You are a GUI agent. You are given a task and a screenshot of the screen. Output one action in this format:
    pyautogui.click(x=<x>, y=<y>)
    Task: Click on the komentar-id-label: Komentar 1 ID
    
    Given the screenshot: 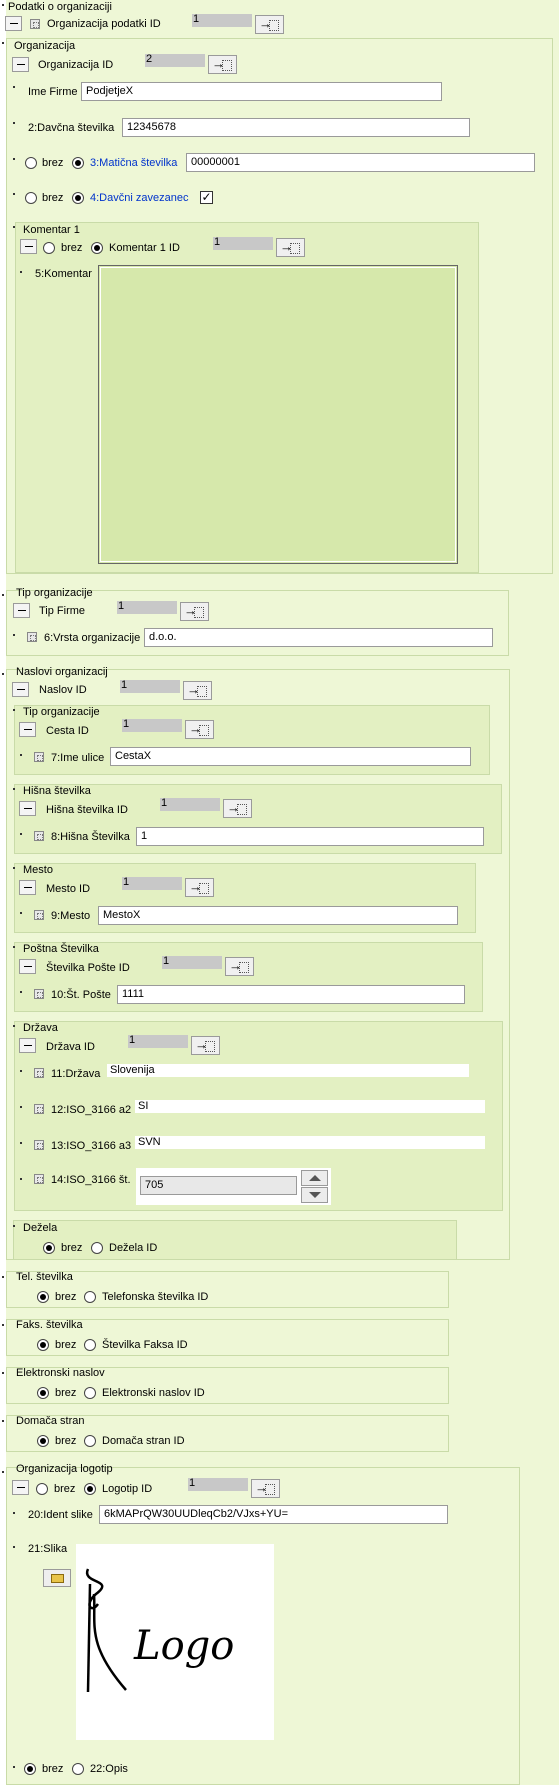 What is the action you would take?
    pyautogui.click(x=144, y=248)
    